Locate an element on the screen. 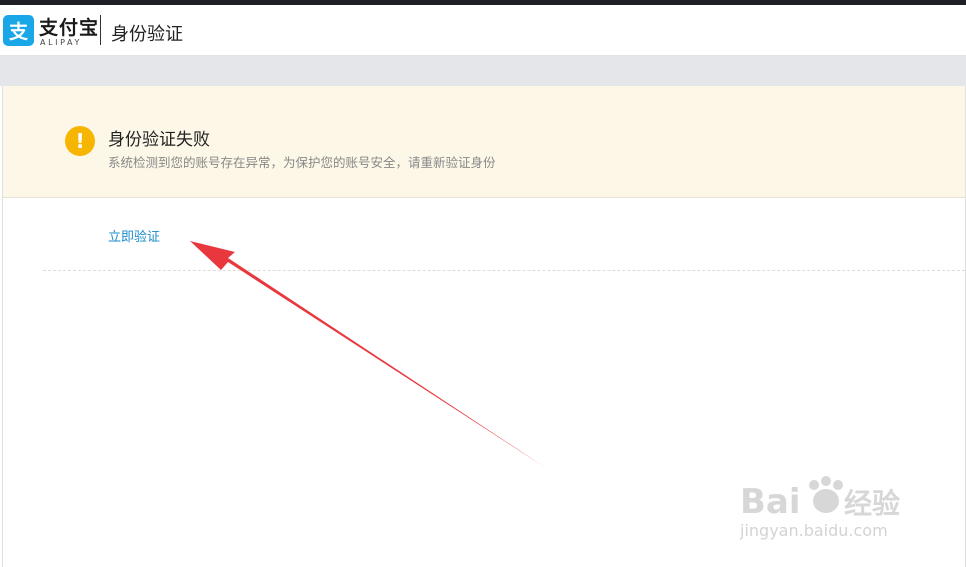 Image resolution: width=966 pixels, height=567 pixels. baidu-watermark: Bai 经验 jingyan.baidu.com is located at coordinates (835, 507).